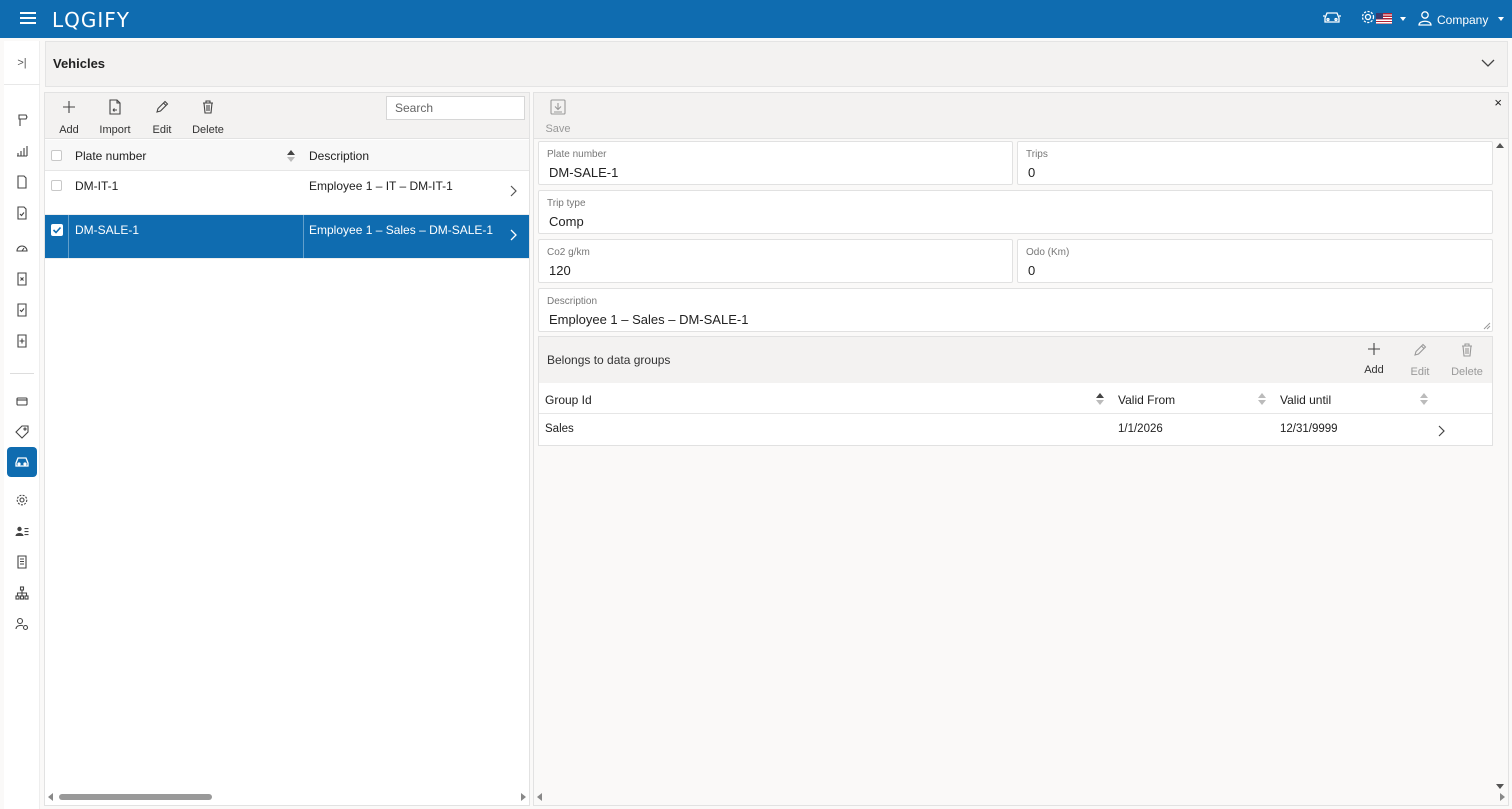  What do you see at coordinates (577, 154) in the screenshot?
I see `plate-label: Plate number` at bounding box center [577, 154].